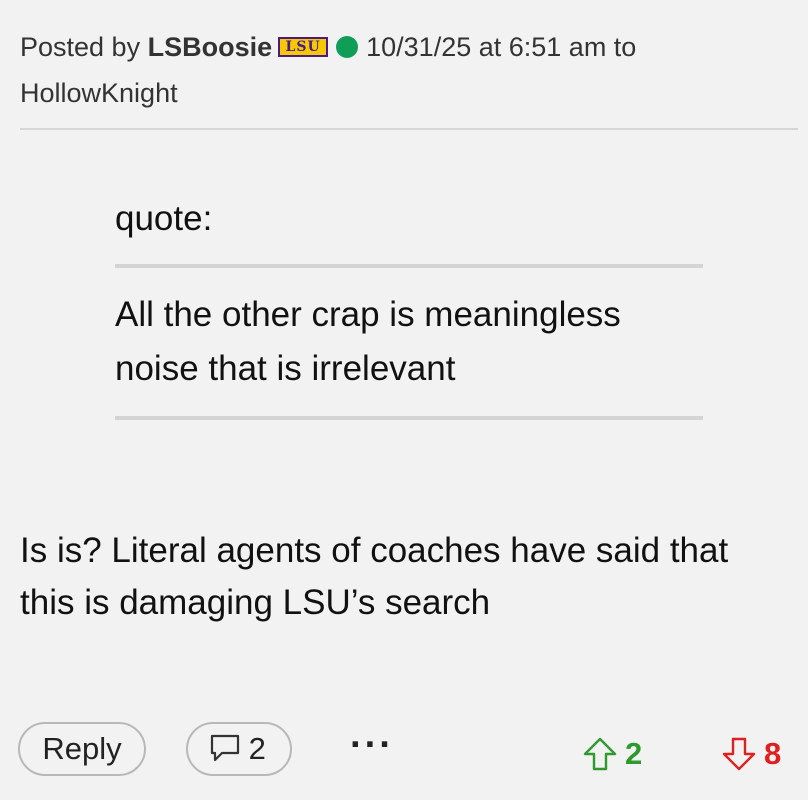 This screenshot has height=800, width=808. I want to click on online-status-icon, so click(347, 46).